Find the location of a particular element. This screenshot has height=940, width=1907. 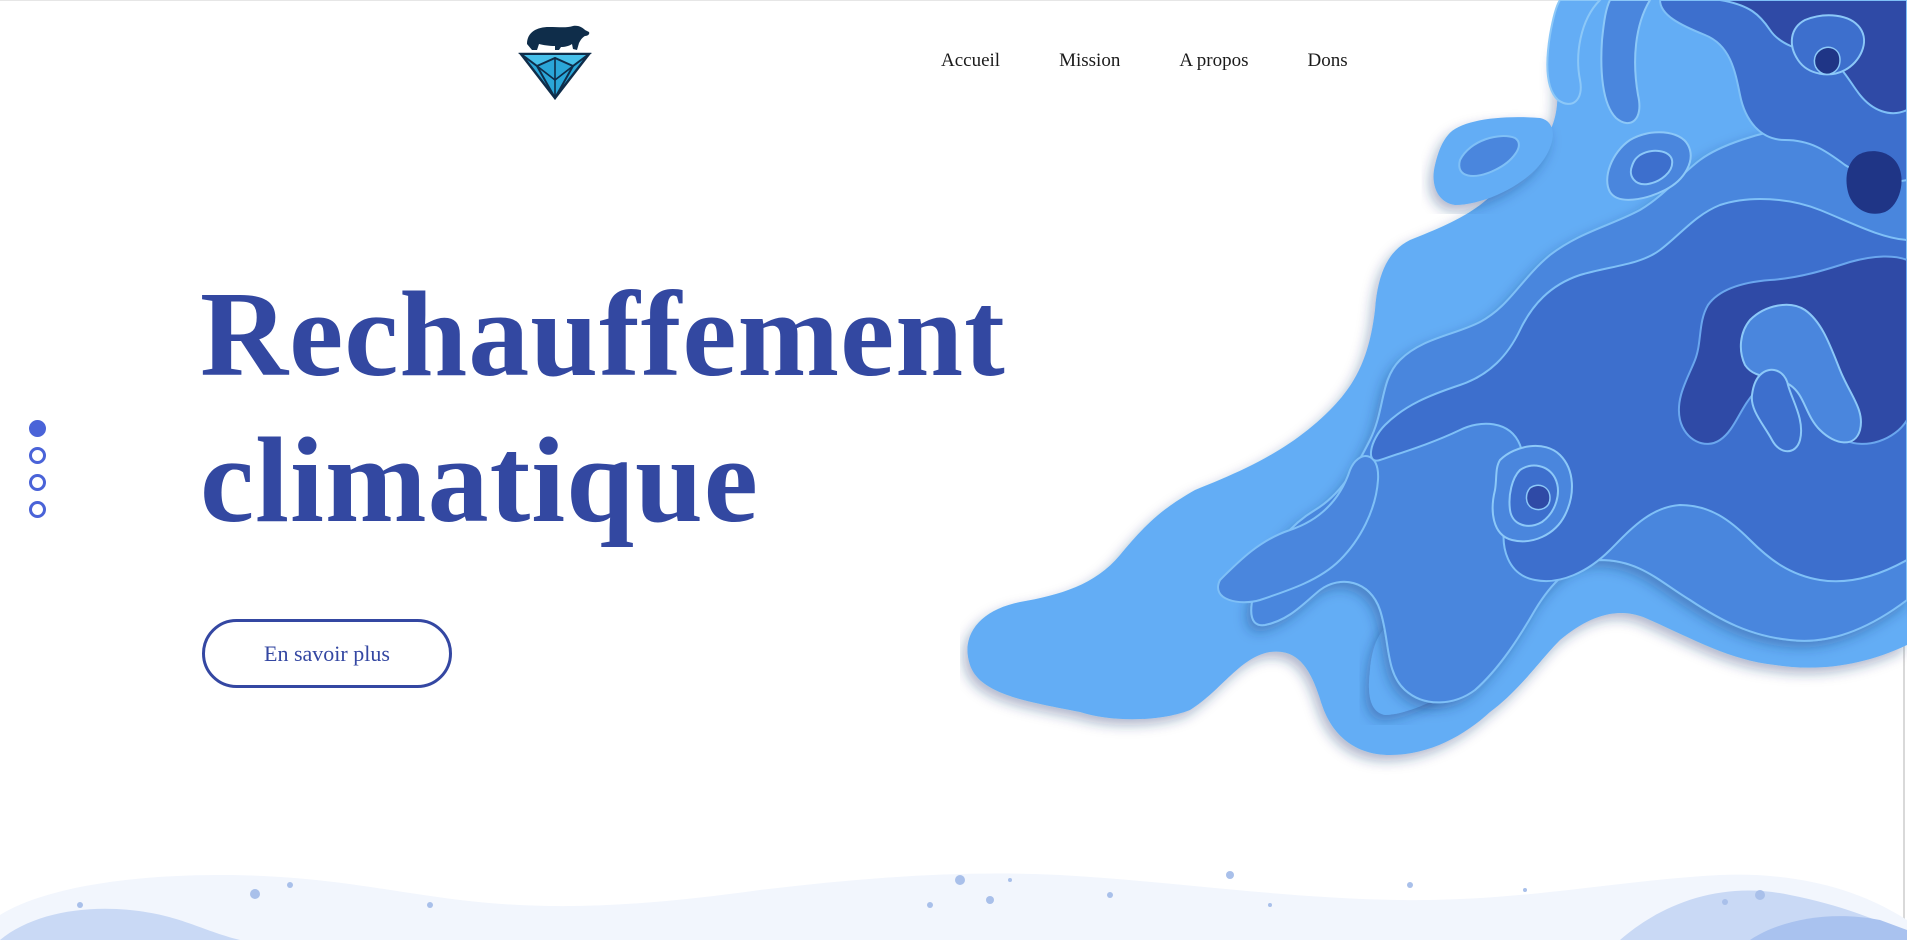

polar-bear-logo-icon is located at coordinates (555, 59).